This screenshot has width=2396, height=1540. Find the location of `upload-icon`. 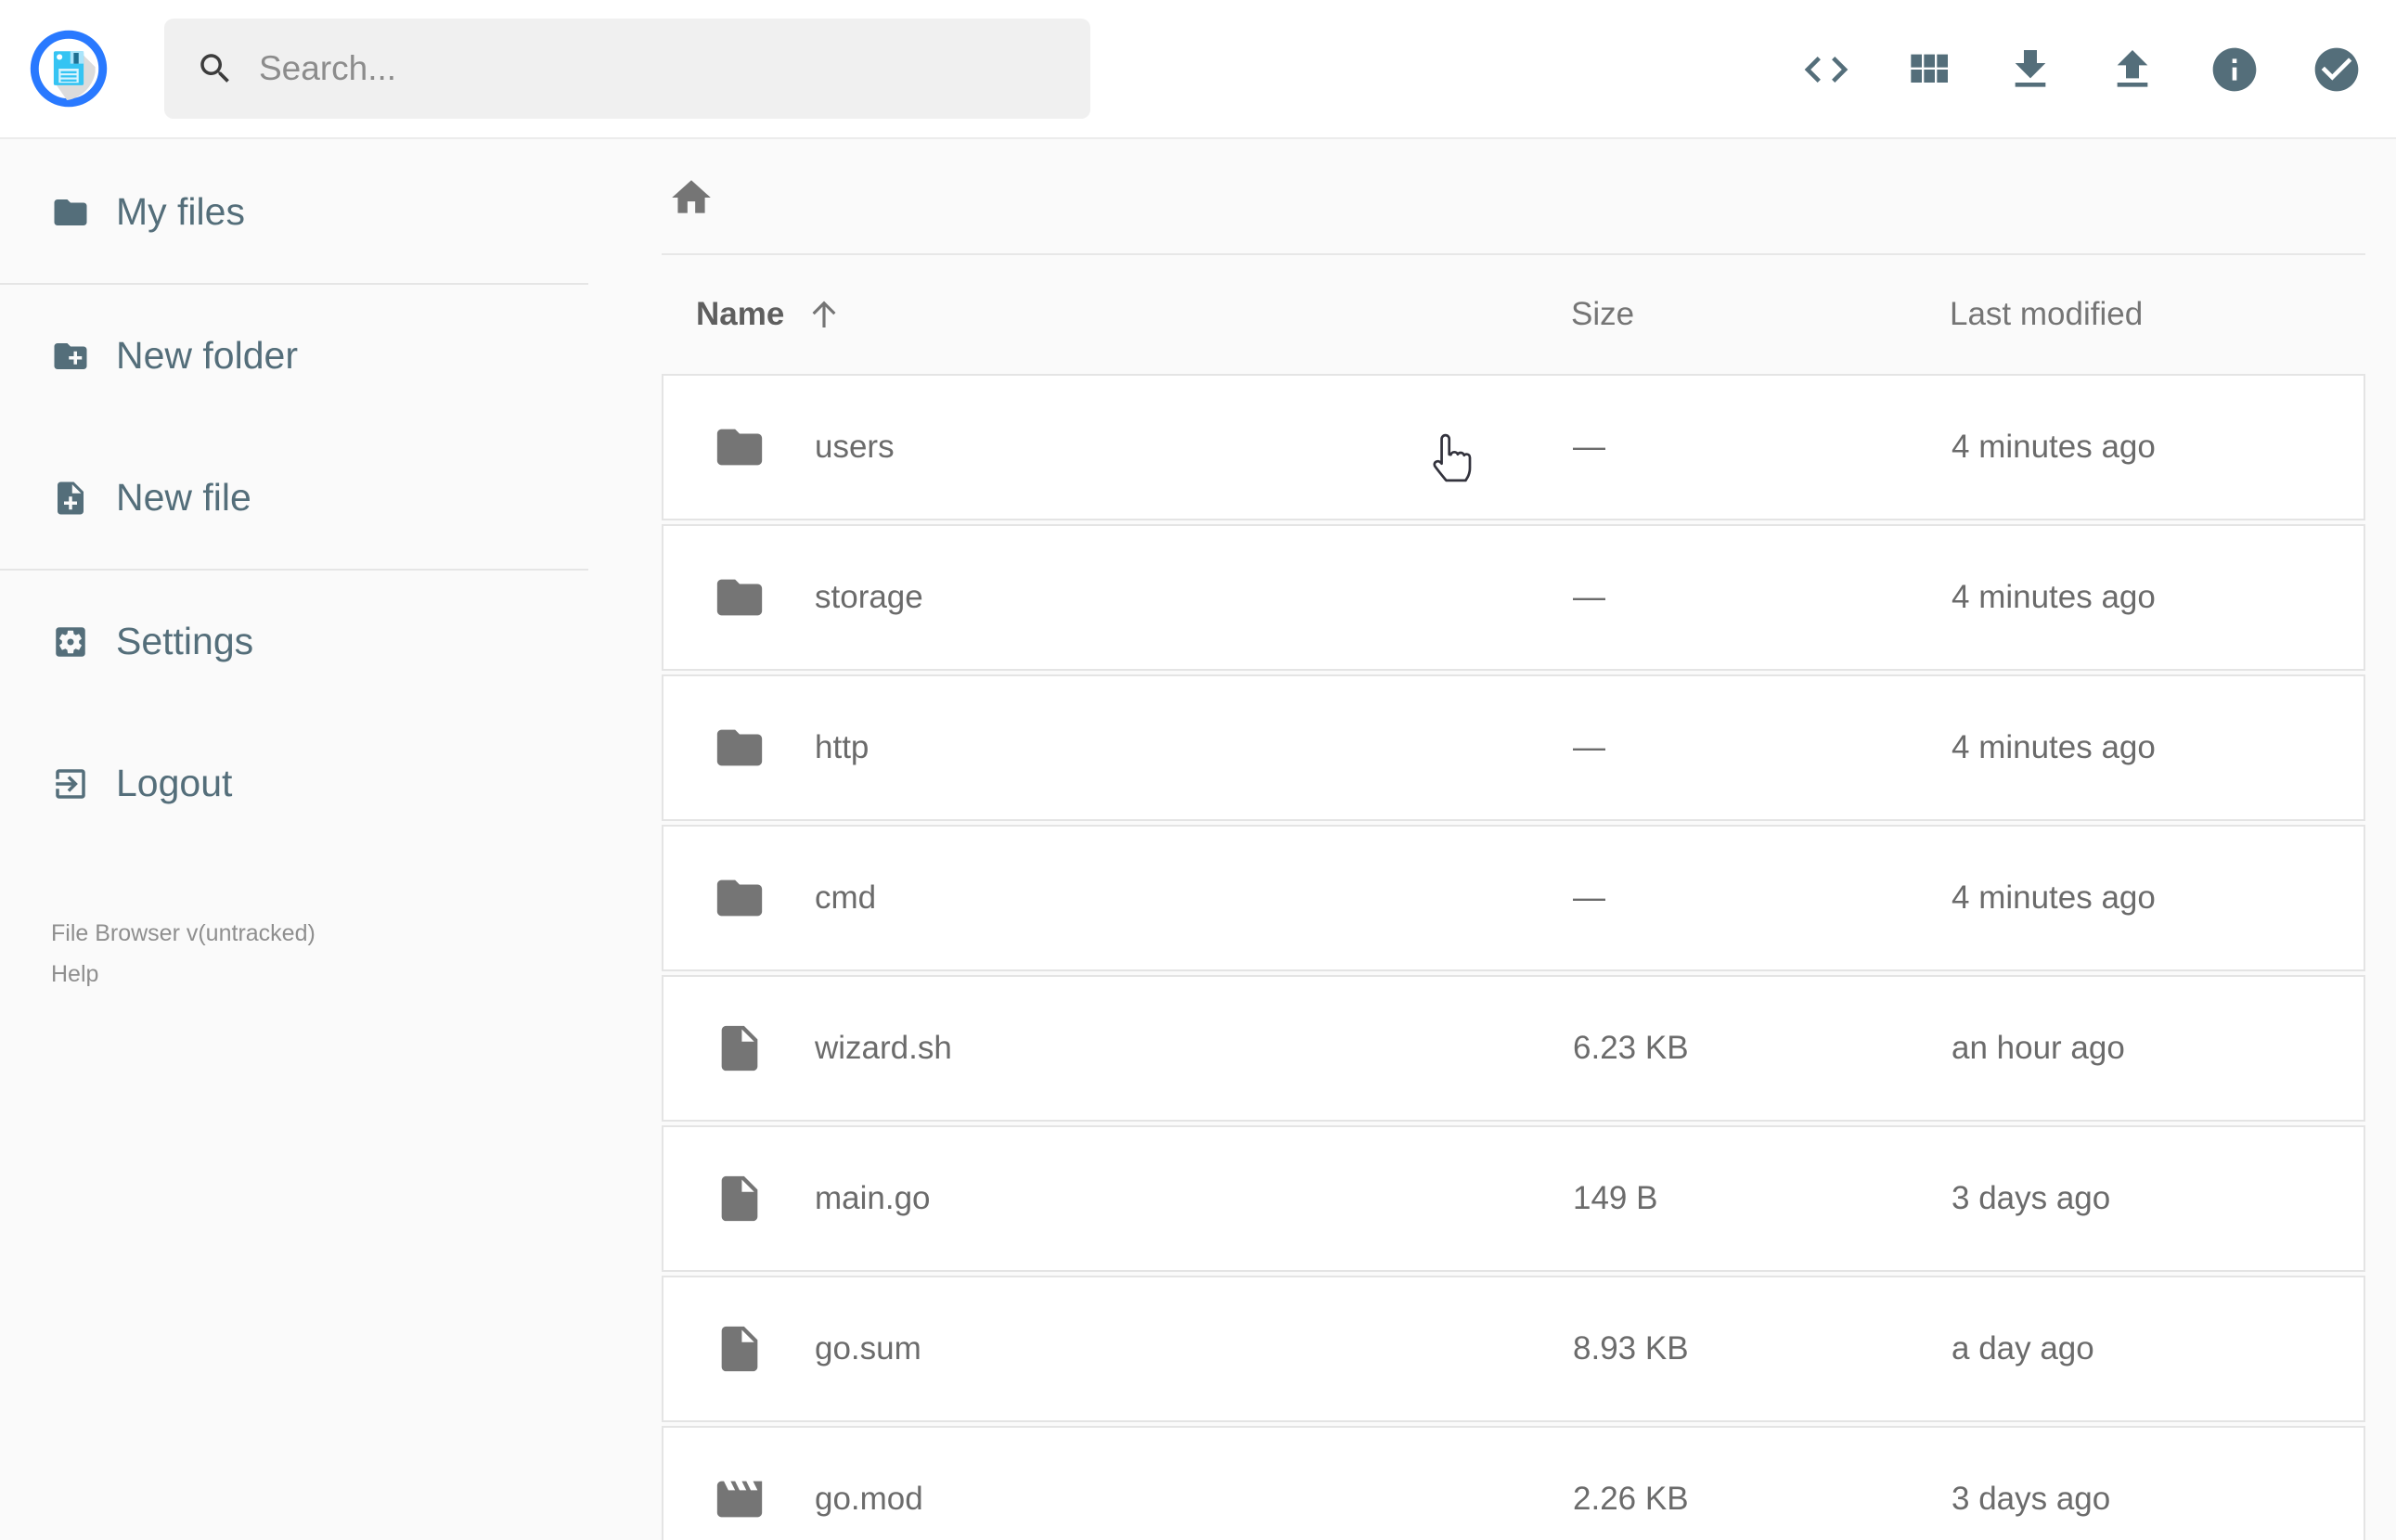

upload-icon is located at coordinates (2132, 70).